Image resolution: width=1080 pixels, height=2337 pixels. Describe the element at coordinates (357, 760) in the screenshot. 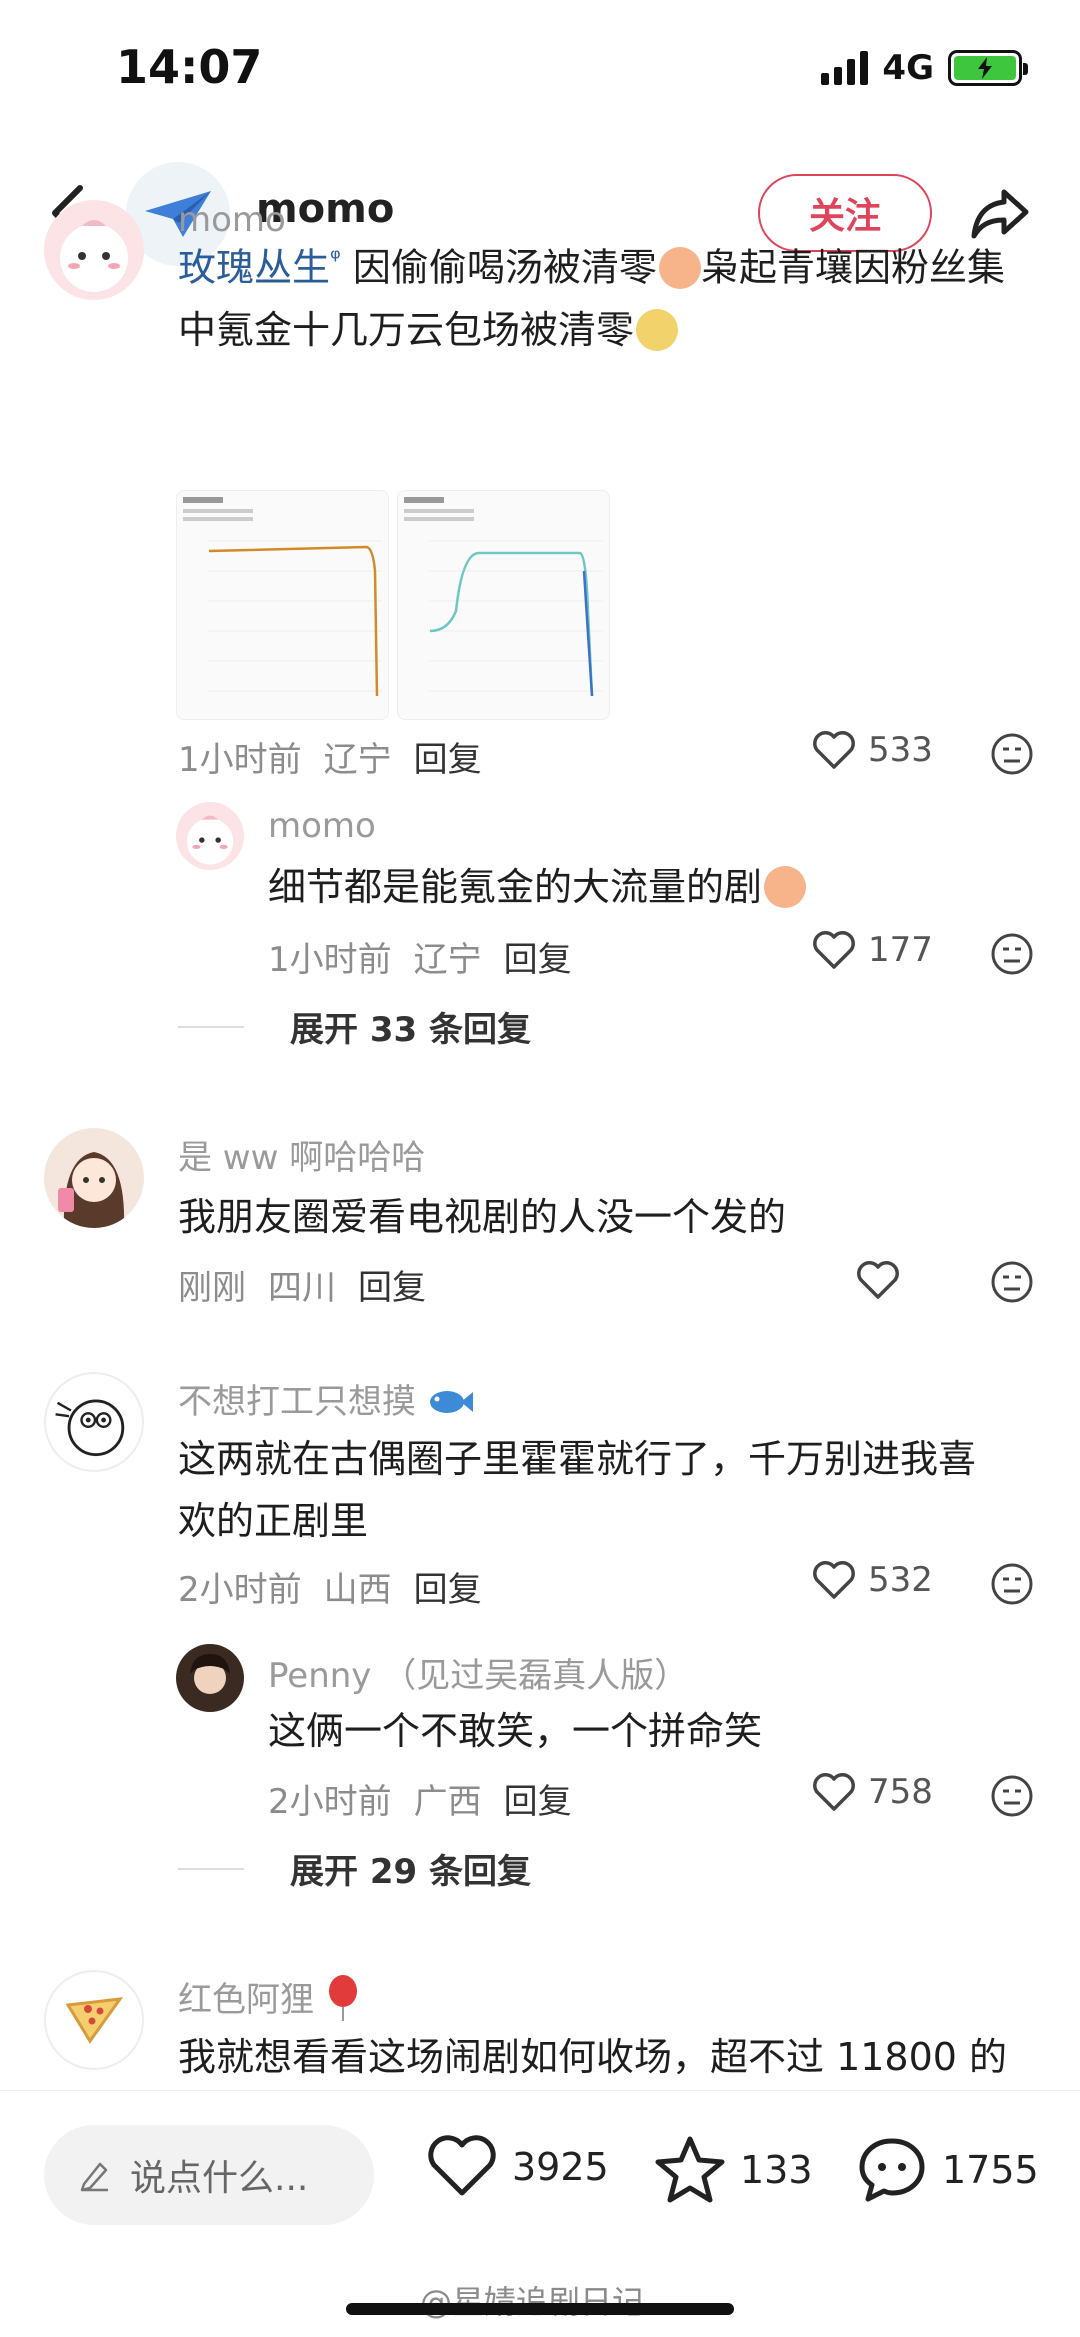

I see `comment-location: 辽宁` at that location.